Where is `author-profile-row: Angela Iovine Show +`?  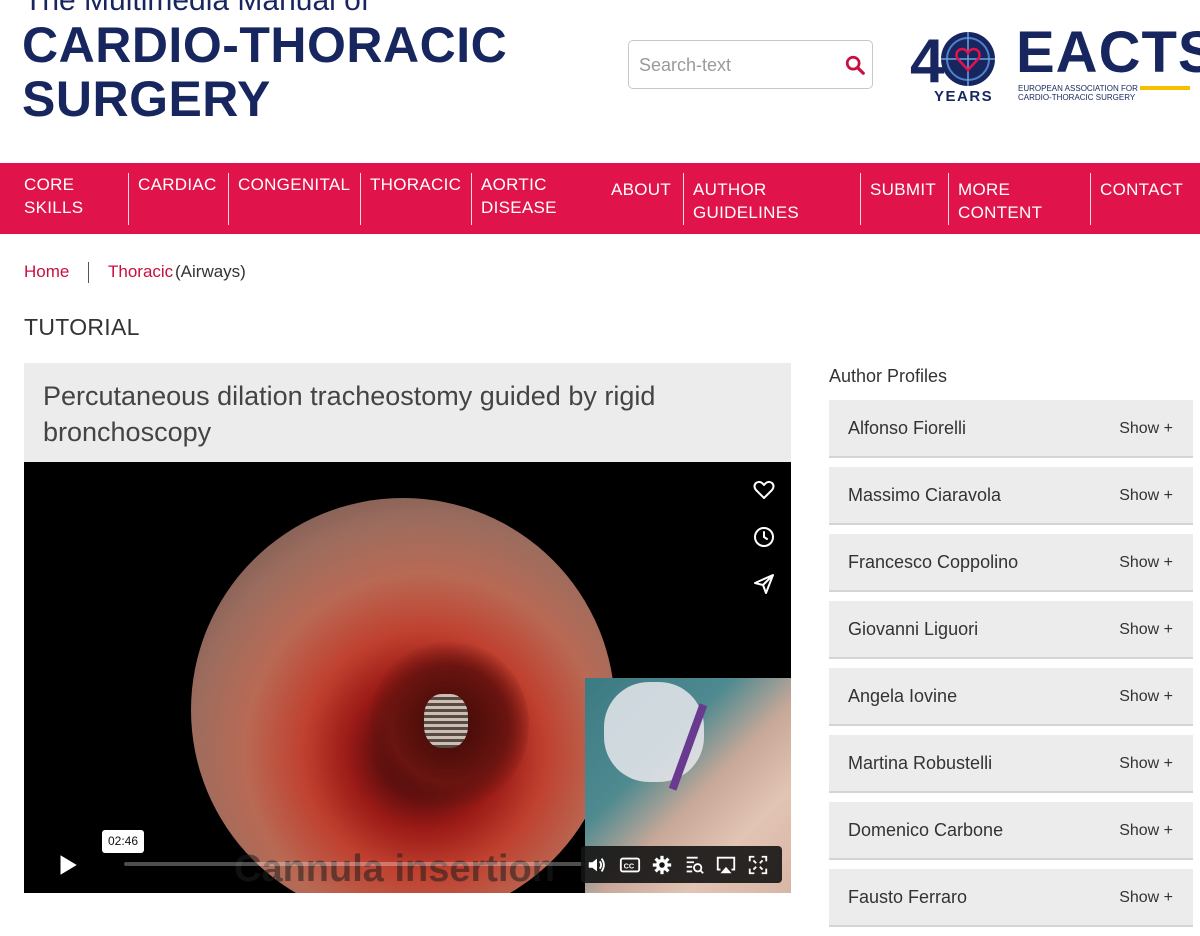 author-profile-row: Angela Iovine Show + is located at coordinates (1011, 697).